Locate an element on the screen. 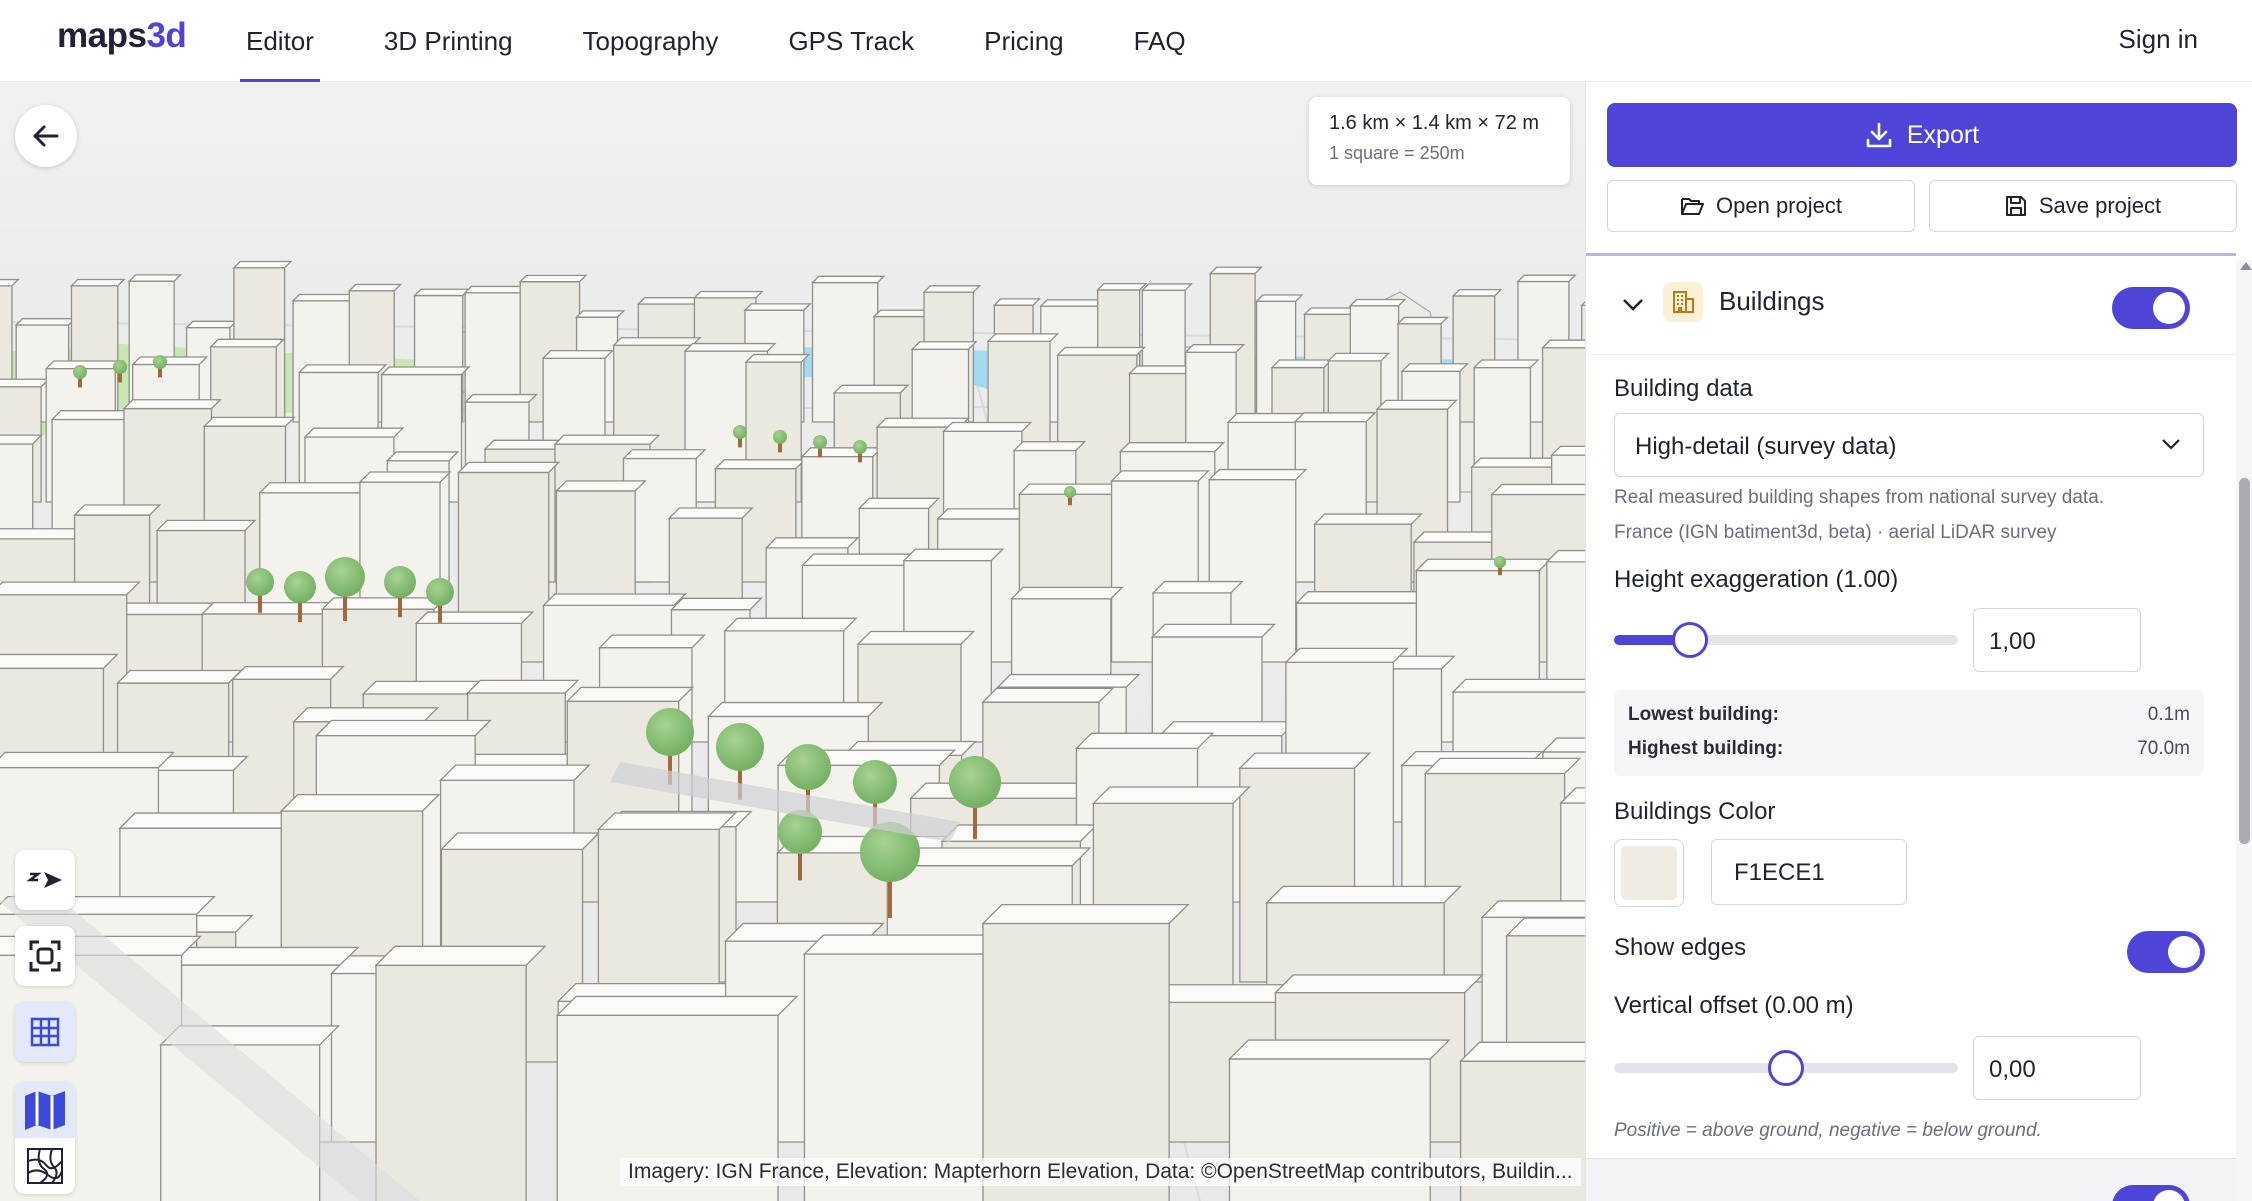 Image resolution: width=2252 pixels, height=1201 pixels. nav-editor: Editor is located at coordinates (280, 41).